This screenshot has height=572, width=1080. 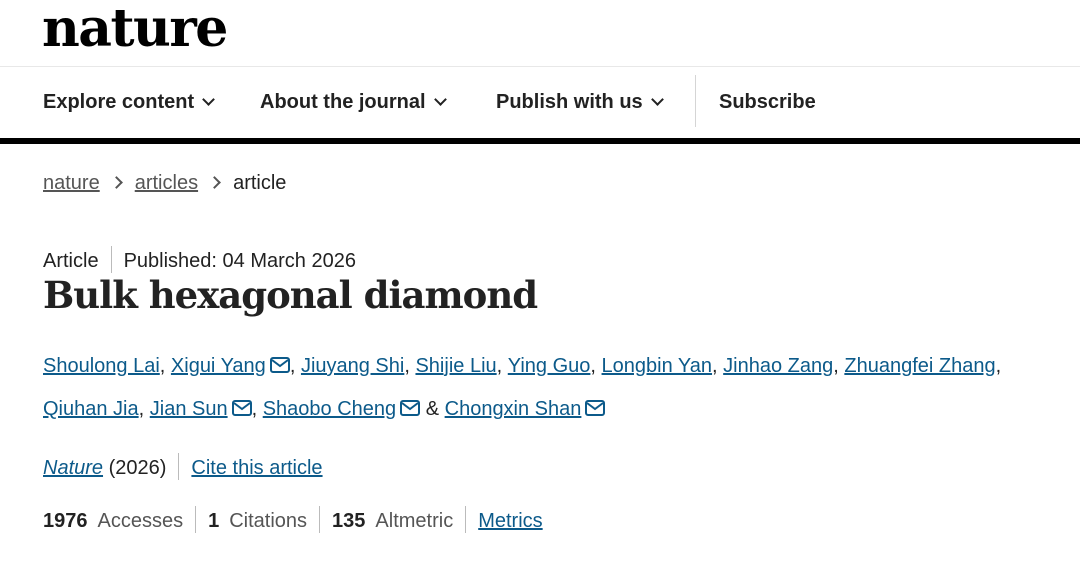 I want to click on nav-about-label: About the journal, so click(x=343, y=102).